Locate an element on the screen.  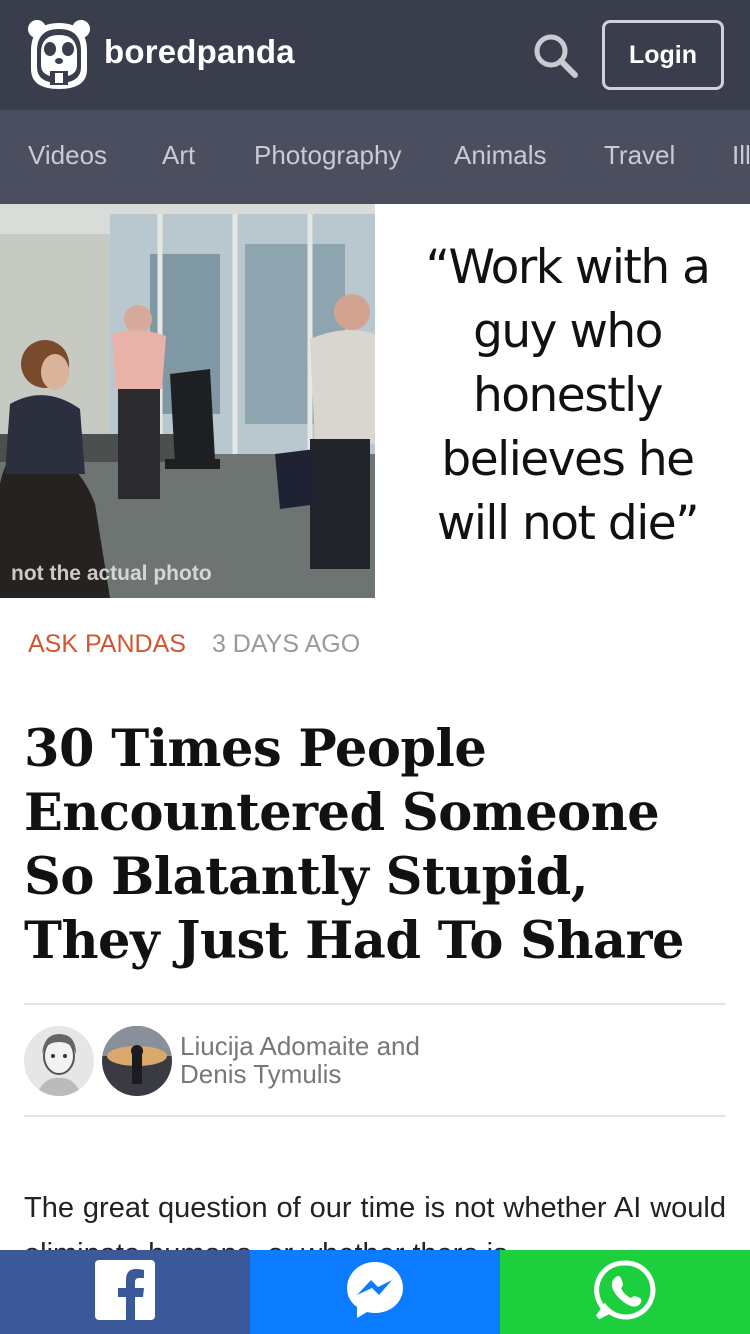
facebook-icon is located at coordinates (125, 1292).